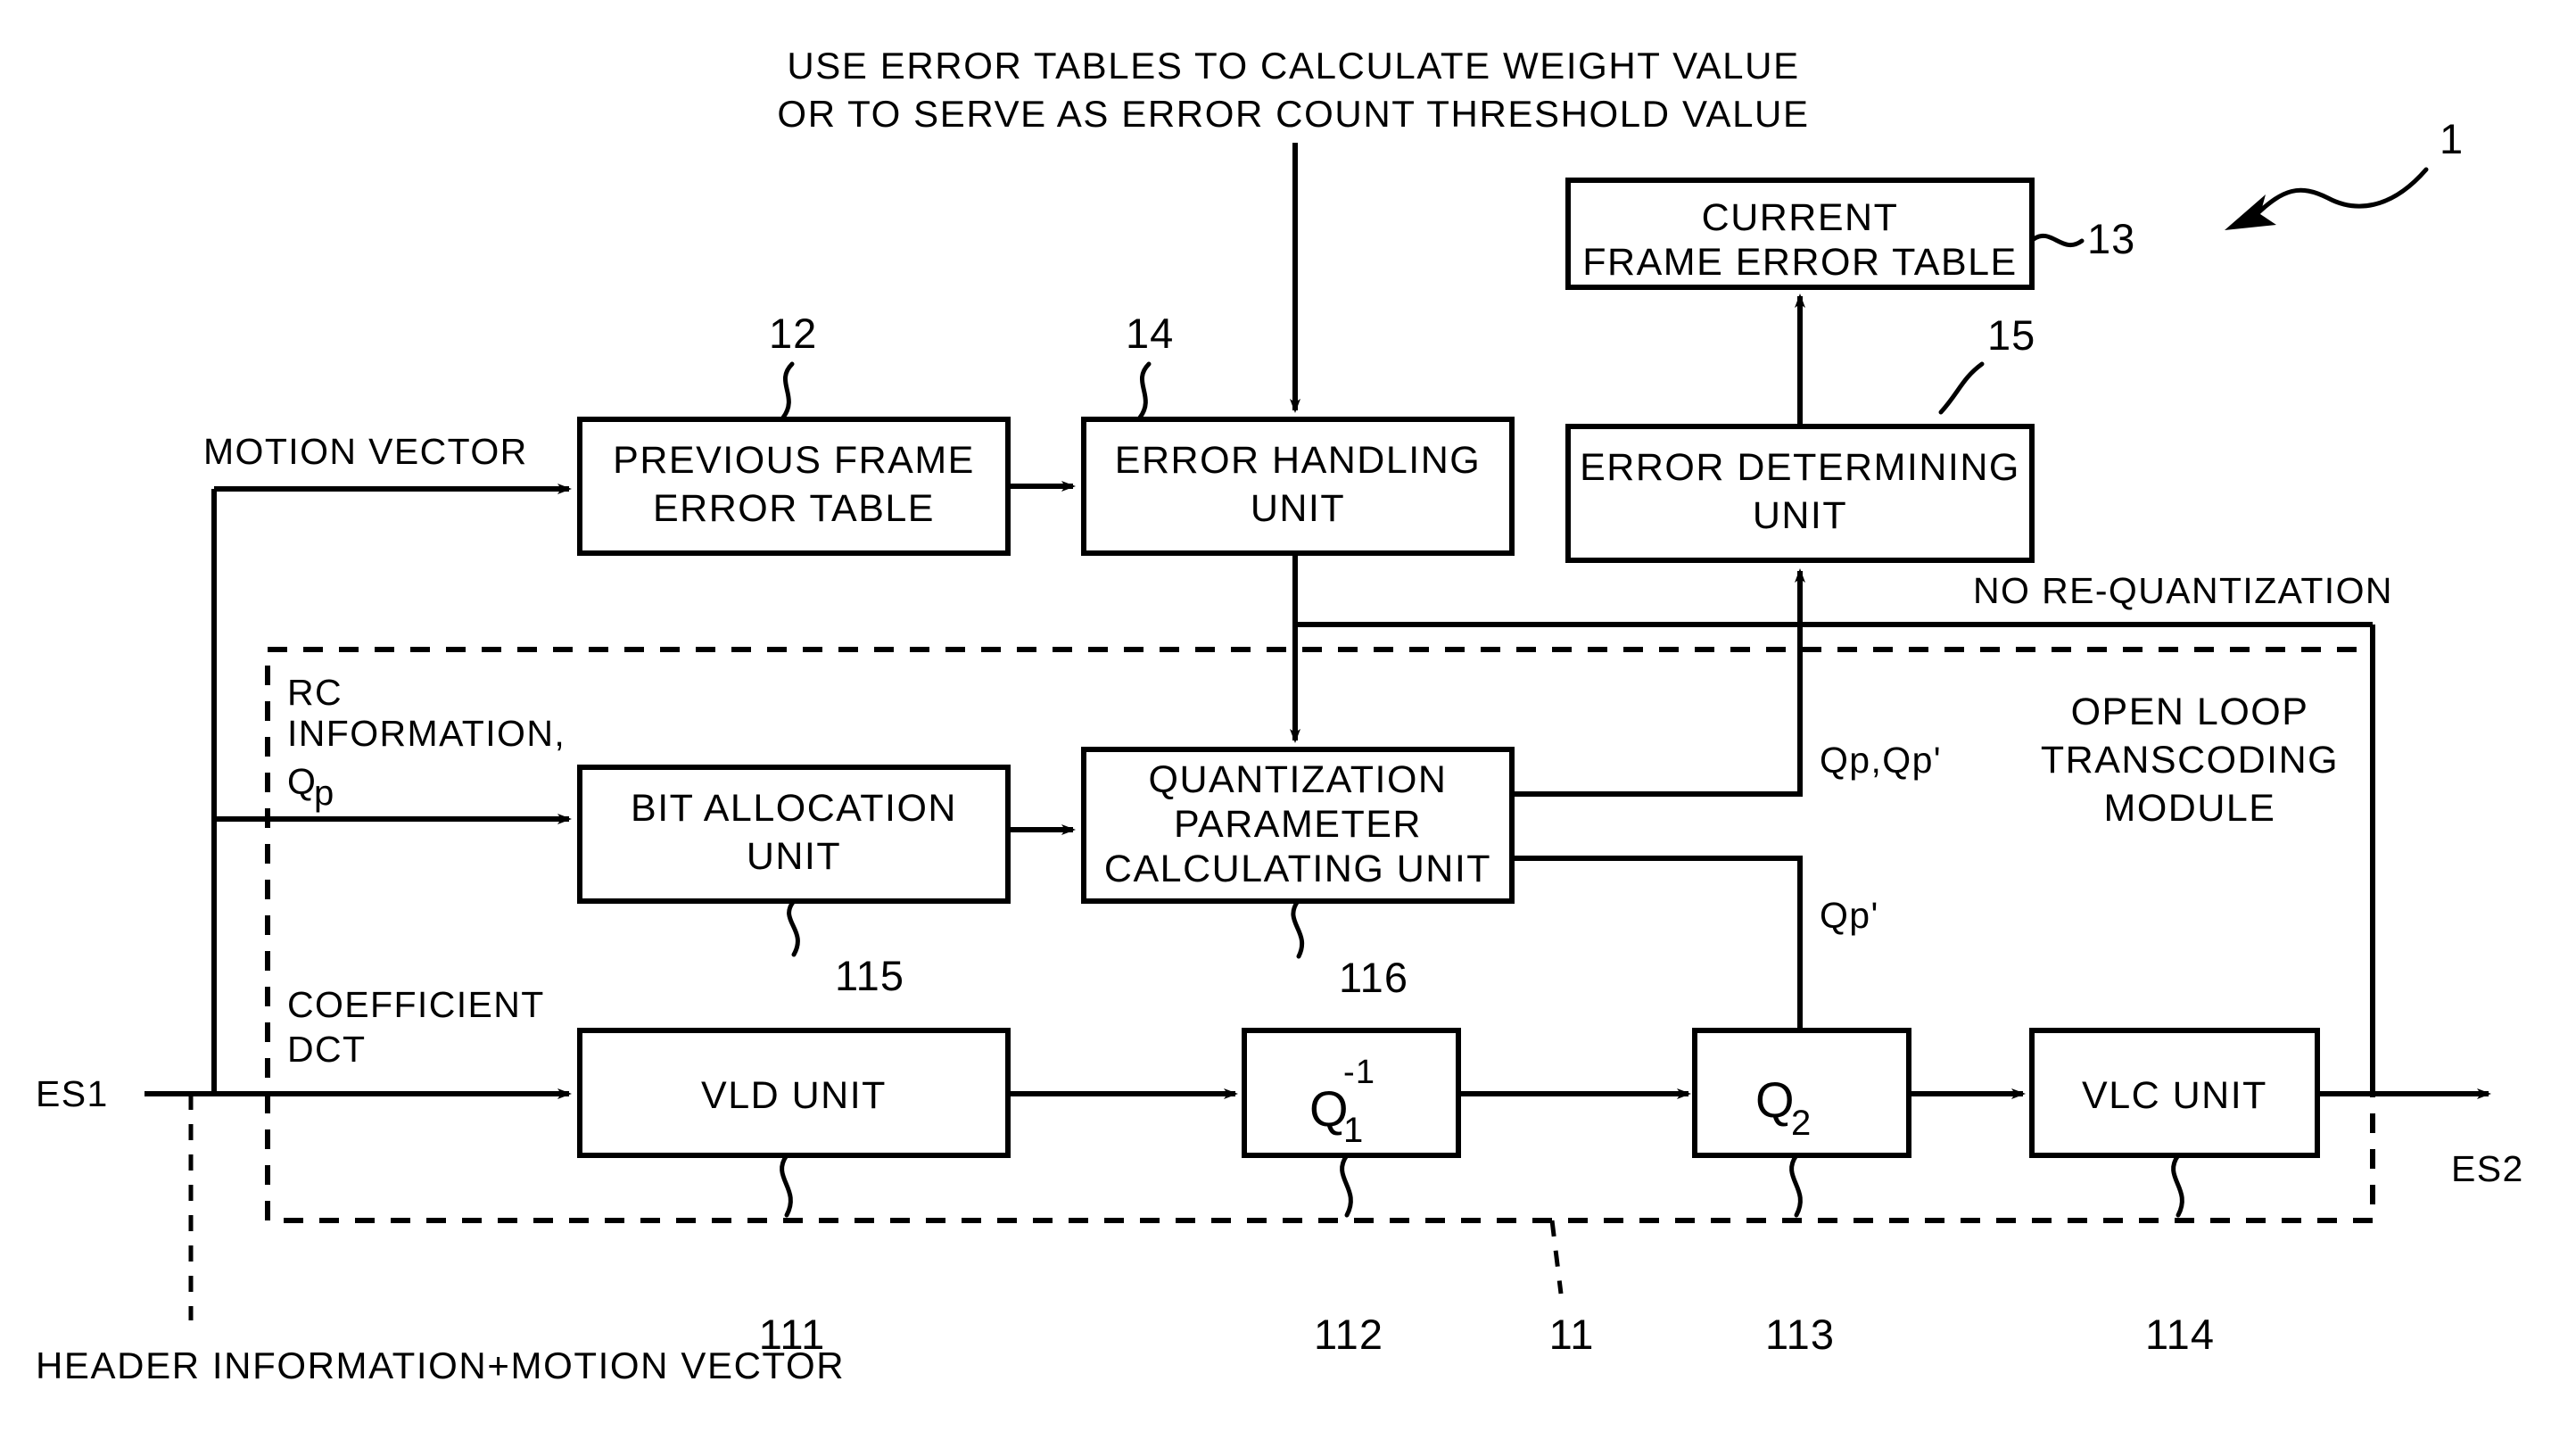  Describe the element at coordinates (1881, 761) in the screenshot. I see `qp-qpprime-label: Qp,Qp'` at that location.